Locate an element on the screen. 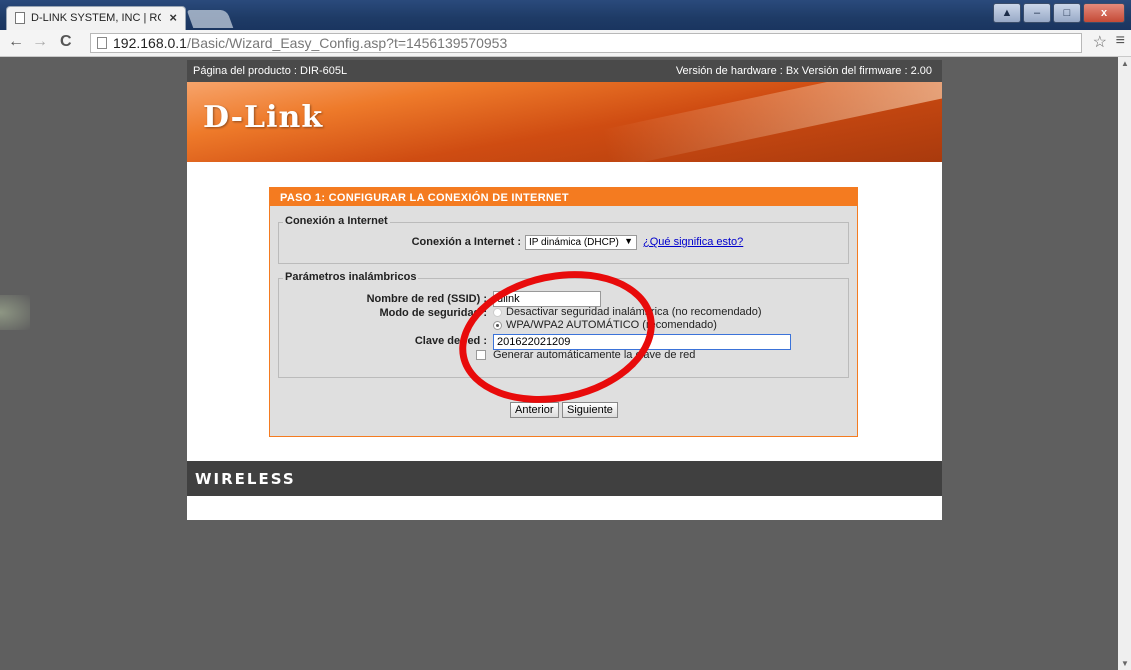  security-option-wpa: WPA/WPA2 AUTOMÁTICO (recomendado) is located at coordinates (611, 325).